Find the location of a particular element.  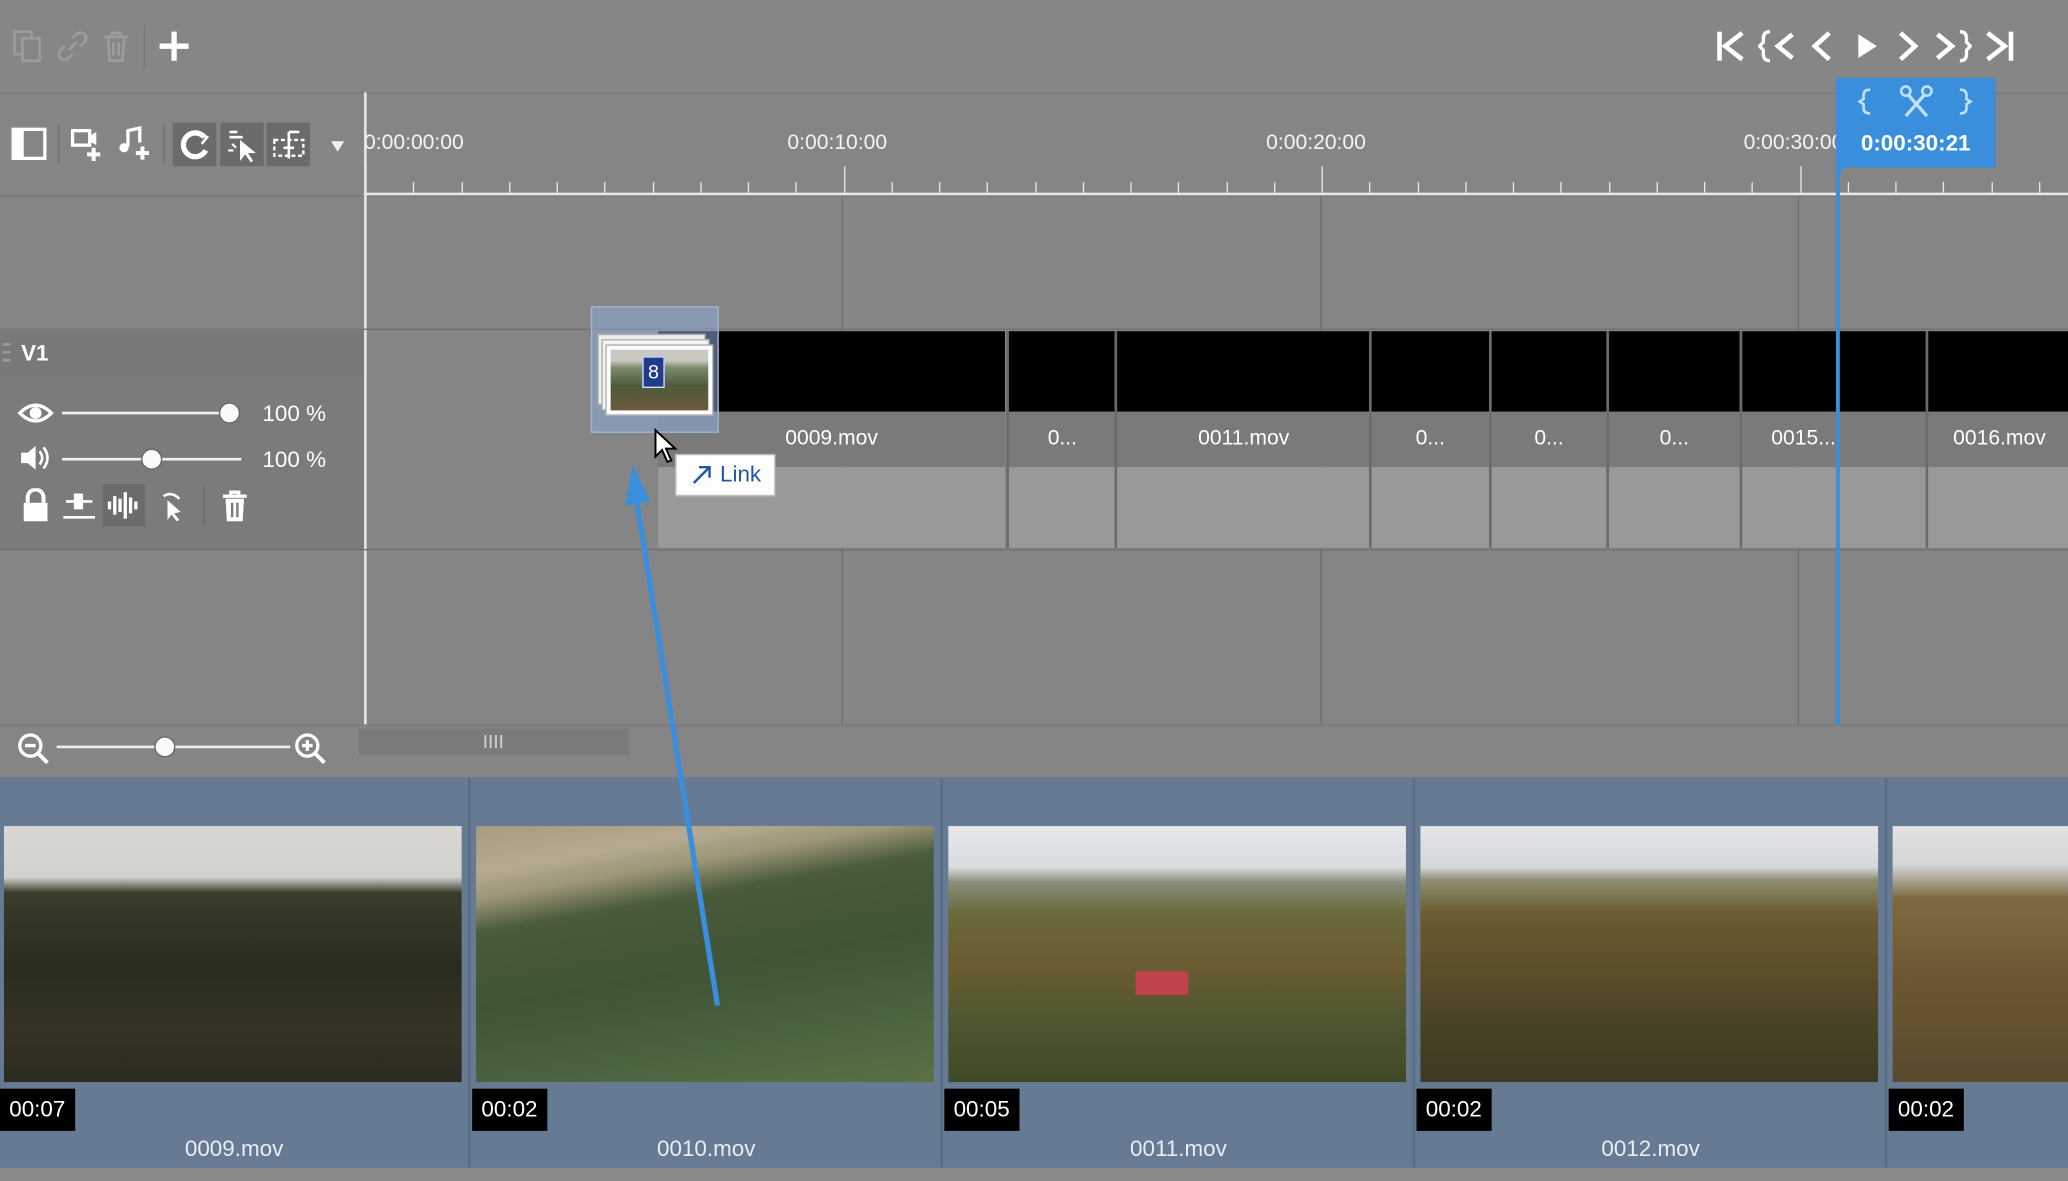

scroll-grip-icon is located at coordinates (493, 742).